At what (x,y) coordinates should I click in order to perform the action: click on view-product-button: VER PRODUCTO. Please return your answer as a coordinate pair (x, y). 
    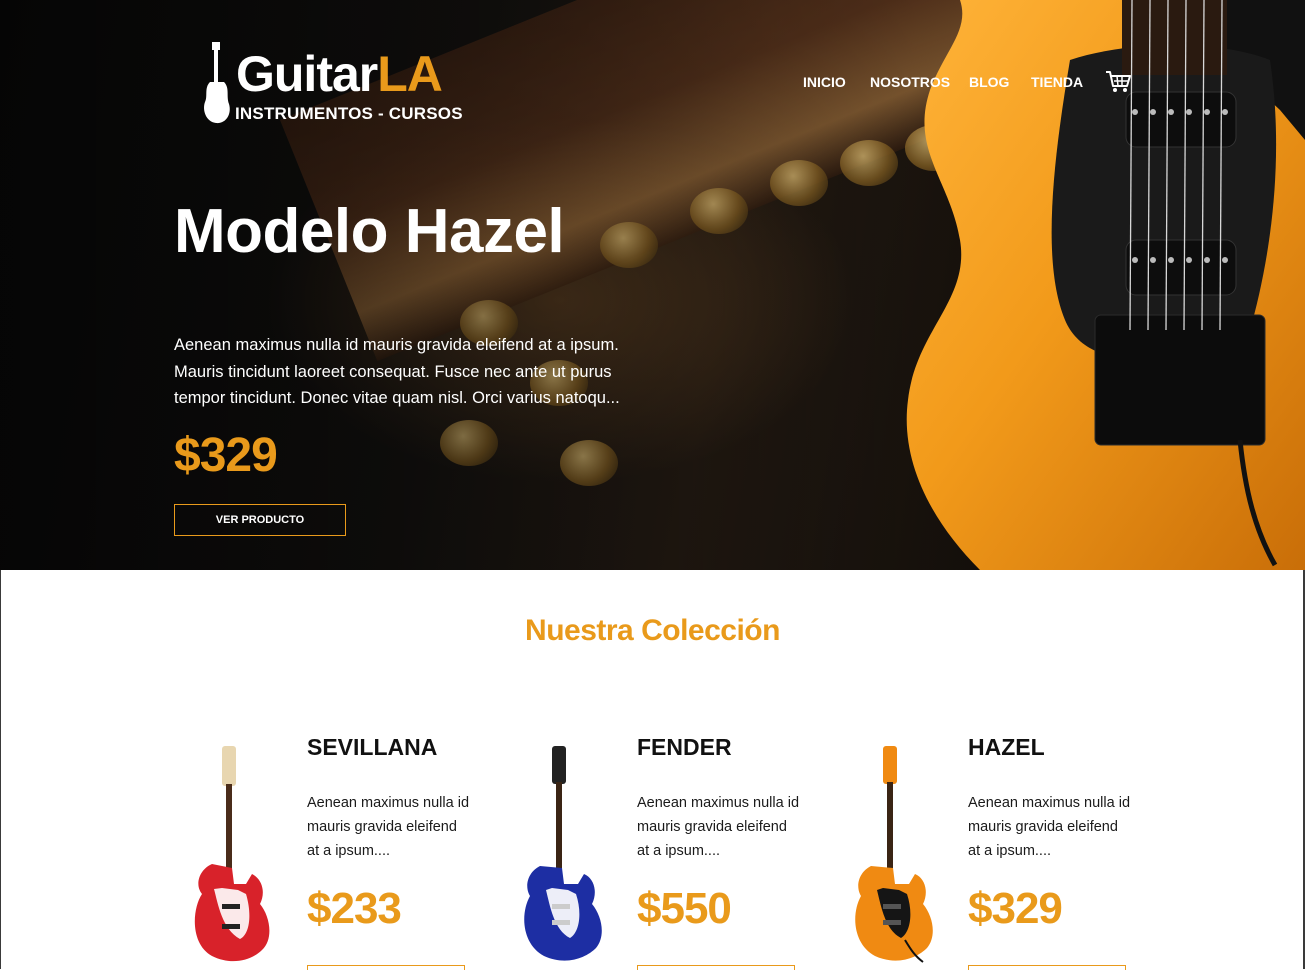
    Looking at the image, I should click on (260, 520).